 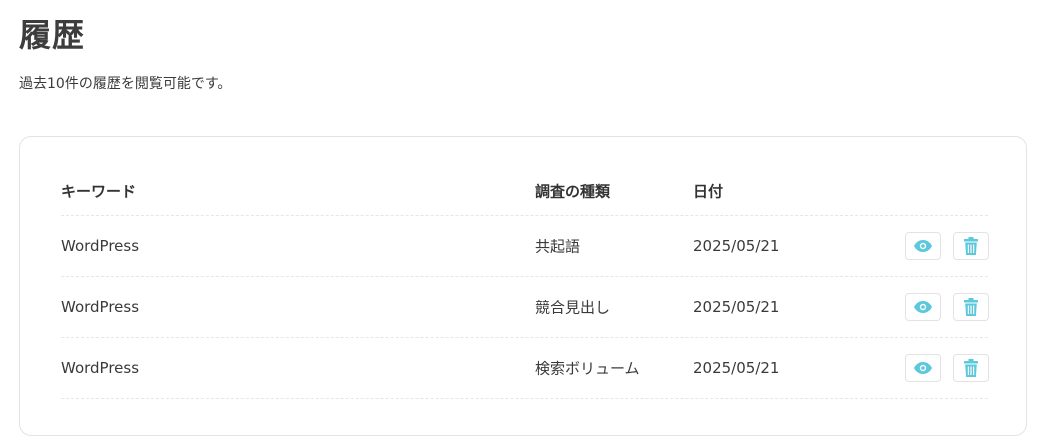 I want to click on table-row: WordPress 競合見出し 2025/05/21, so click(x=525, y=307).